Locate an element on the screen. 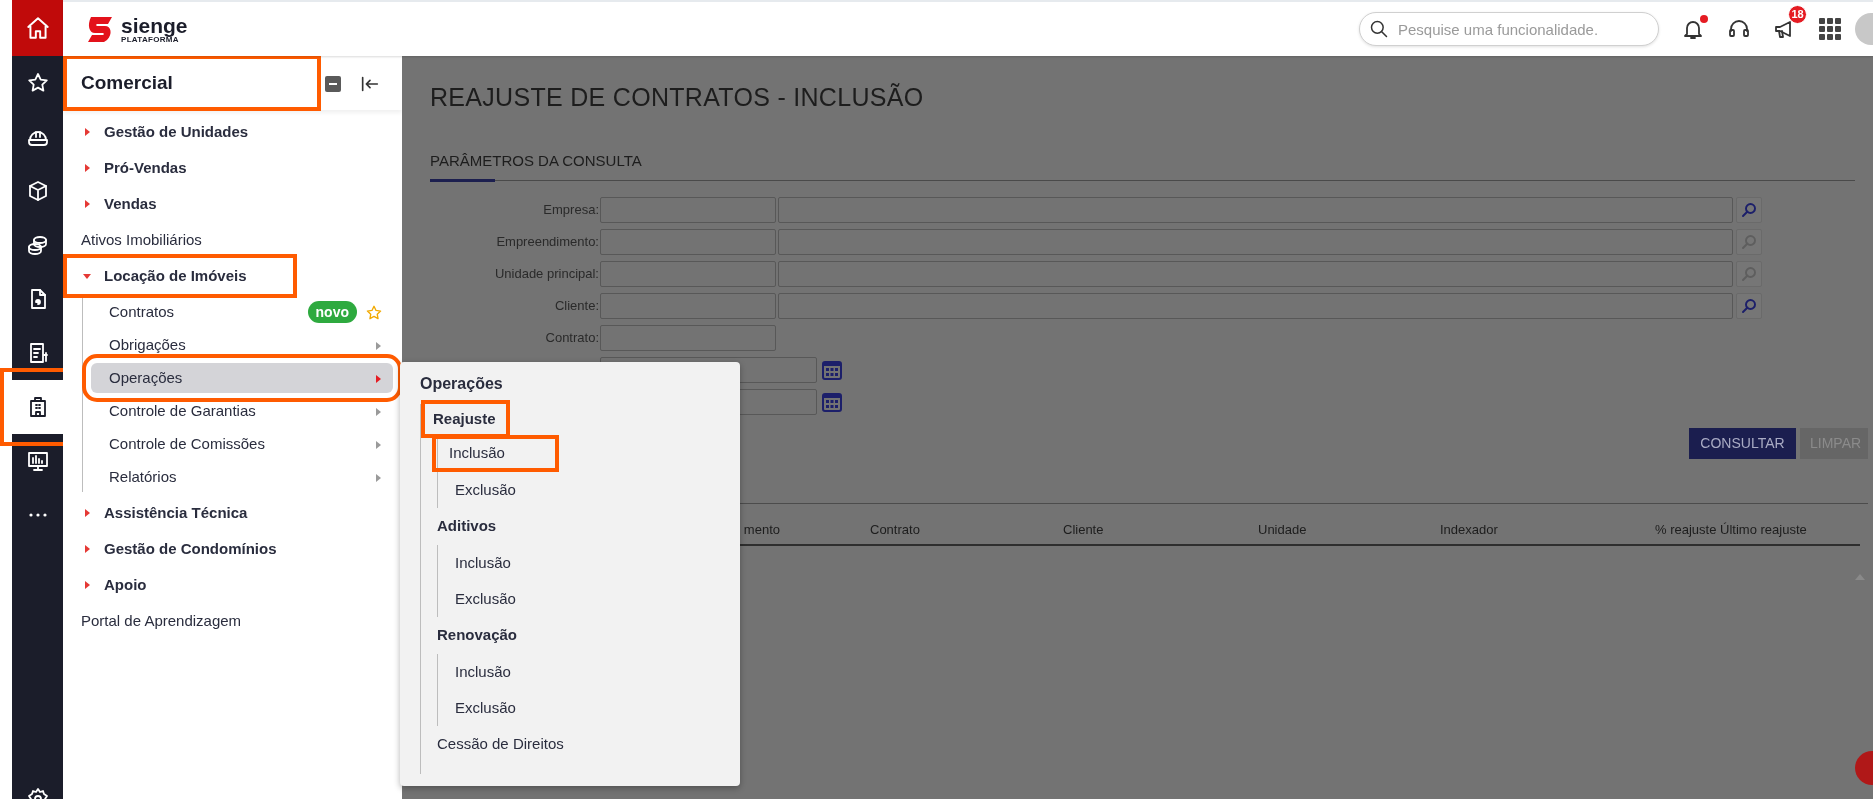 The height and width of the screenshot is (799, 1873). field-label: Contrato: is located at coordinates (572, 337).